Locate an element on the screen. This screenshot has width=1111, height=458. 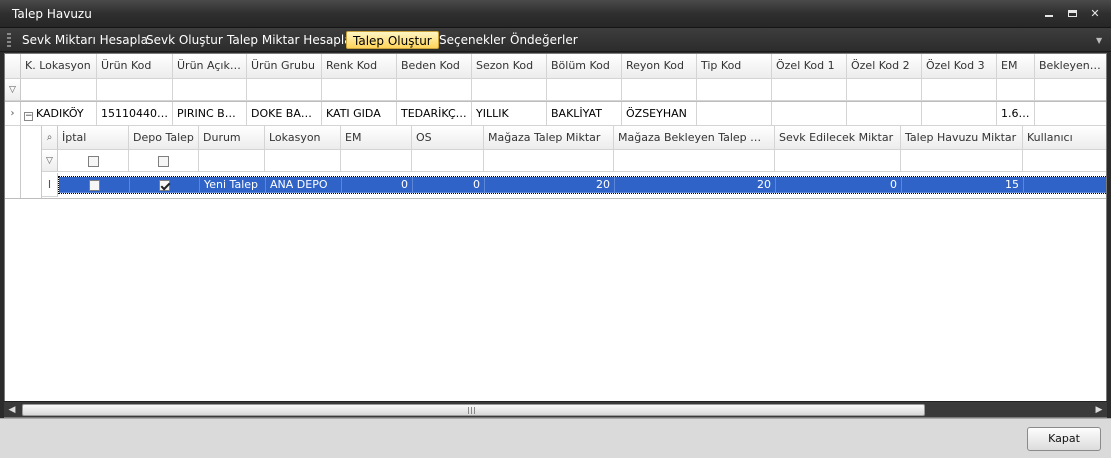
toolbar-grip-icon is located at coordinates (9, 40).